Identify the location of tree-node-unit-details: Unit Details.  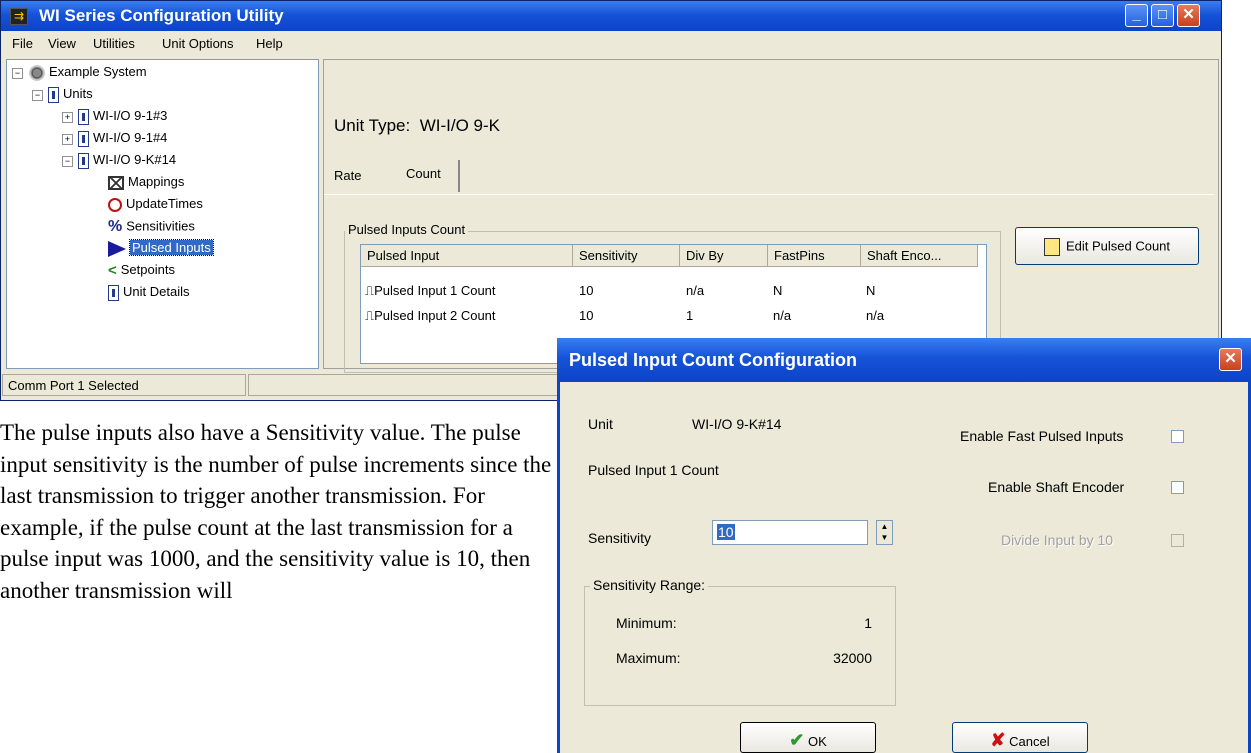
(148, 292).